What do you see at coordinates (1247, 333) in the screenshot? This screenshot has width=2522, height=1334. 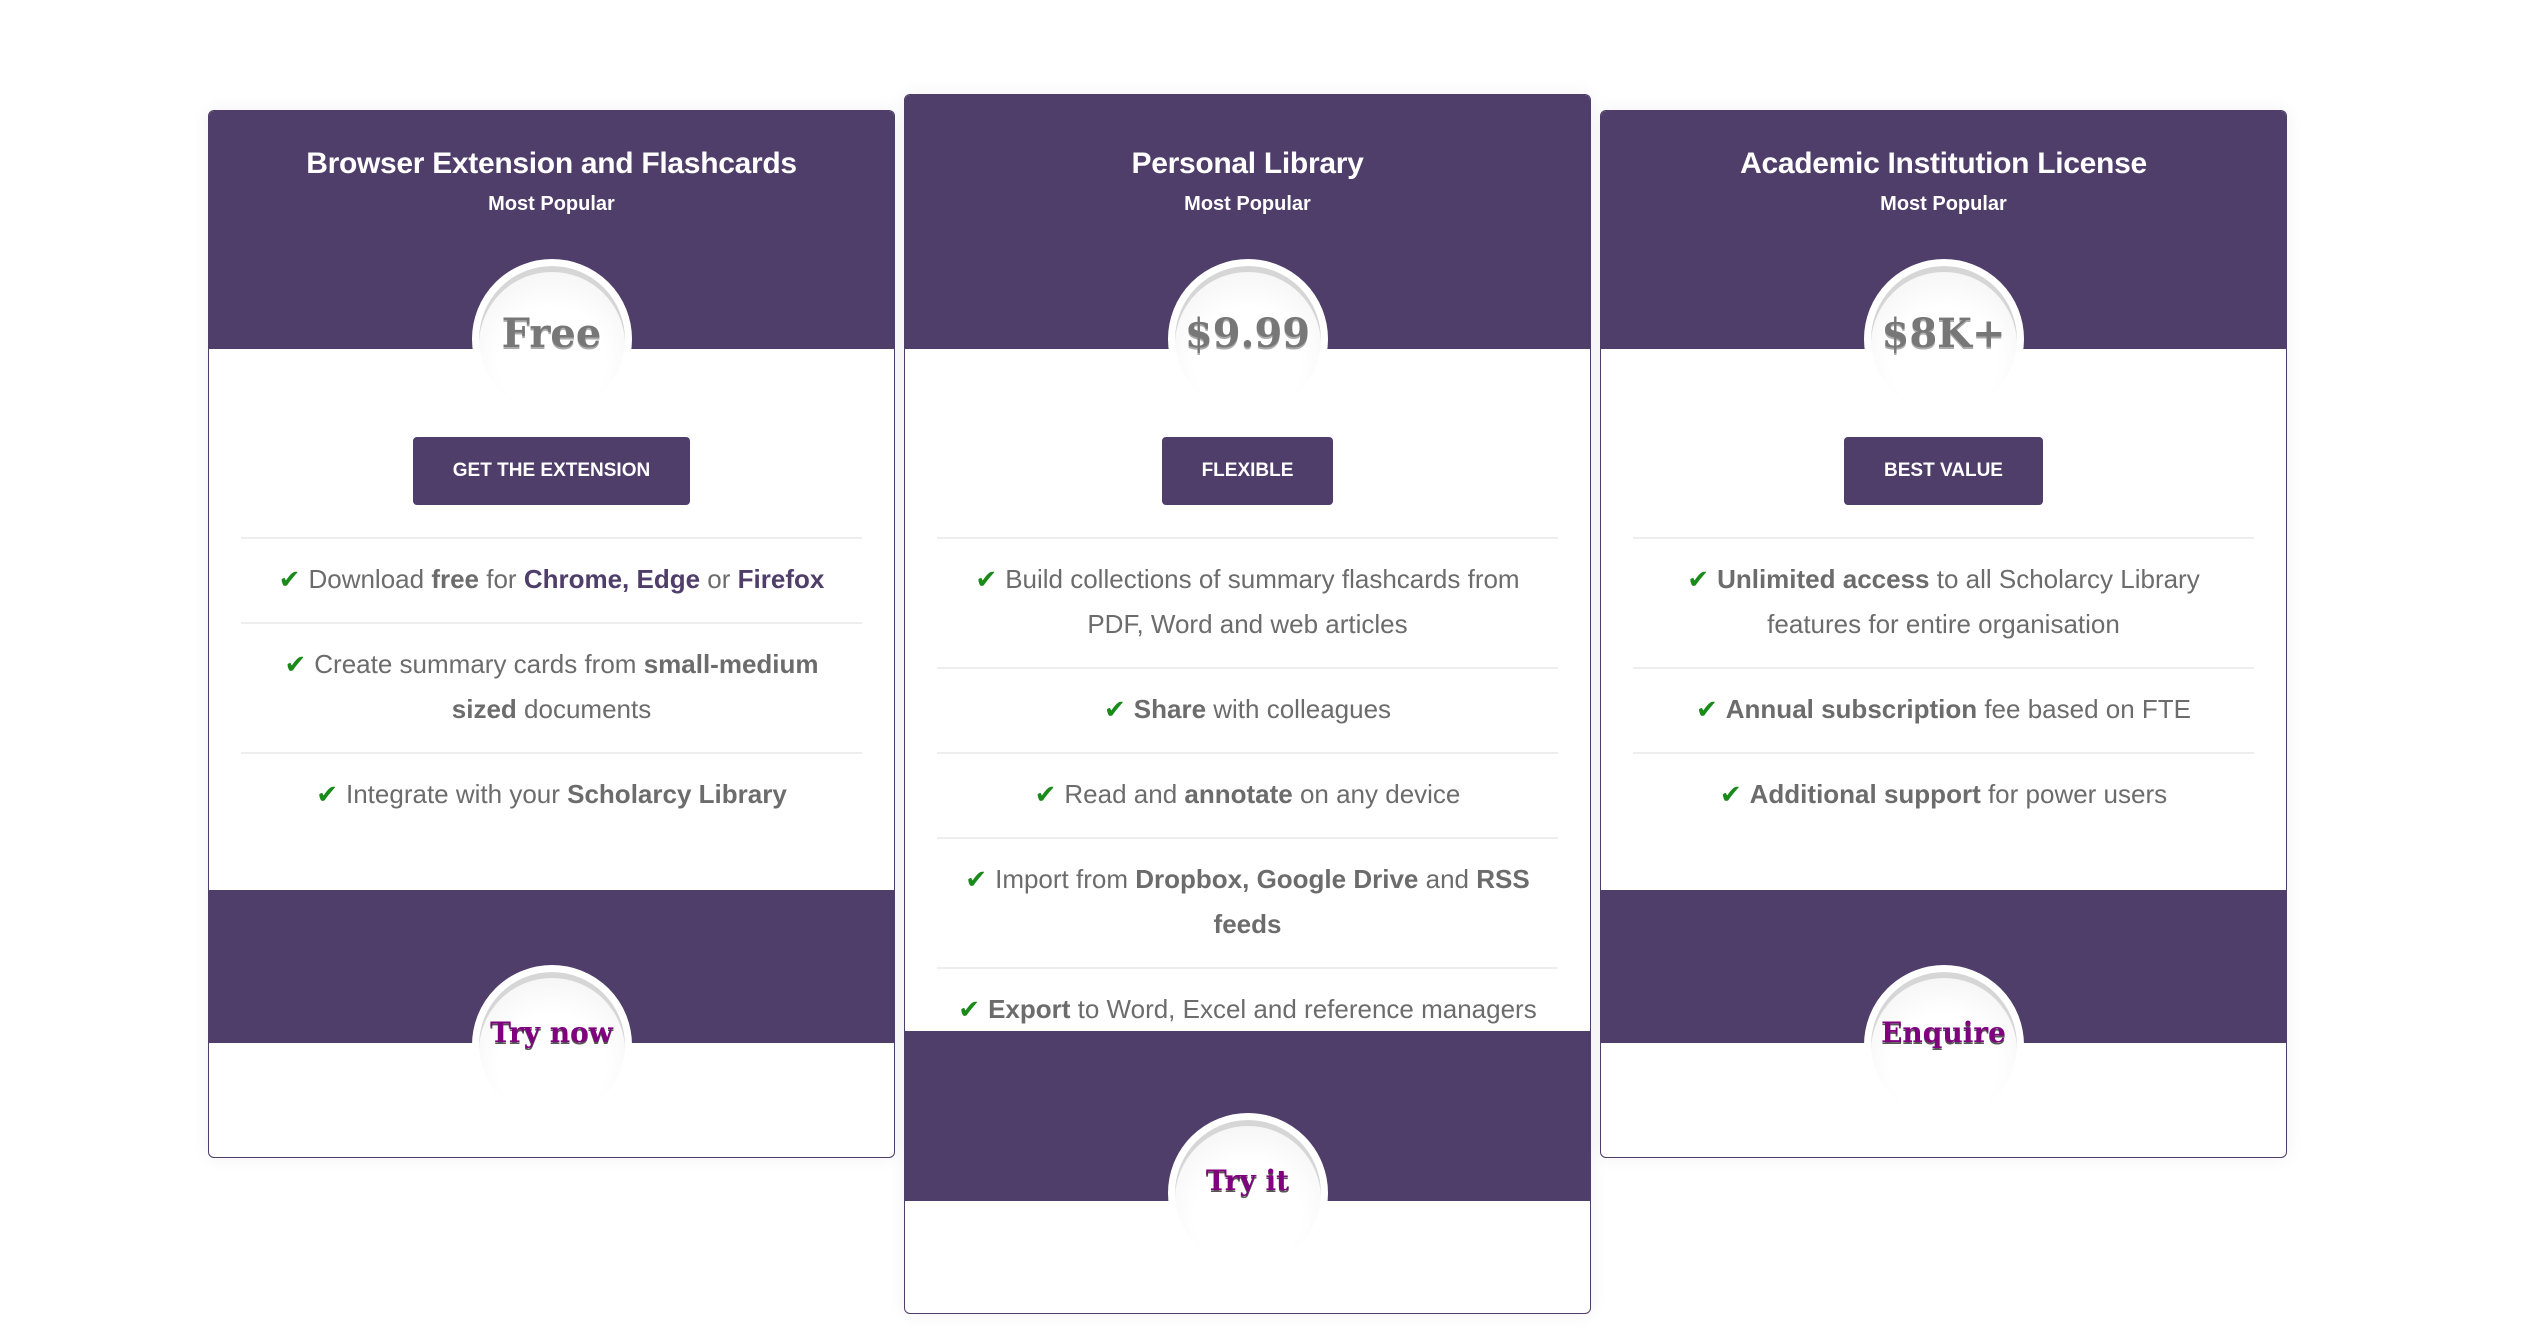 I see `price-value: $9.99` at bounding box center [1247, 333].